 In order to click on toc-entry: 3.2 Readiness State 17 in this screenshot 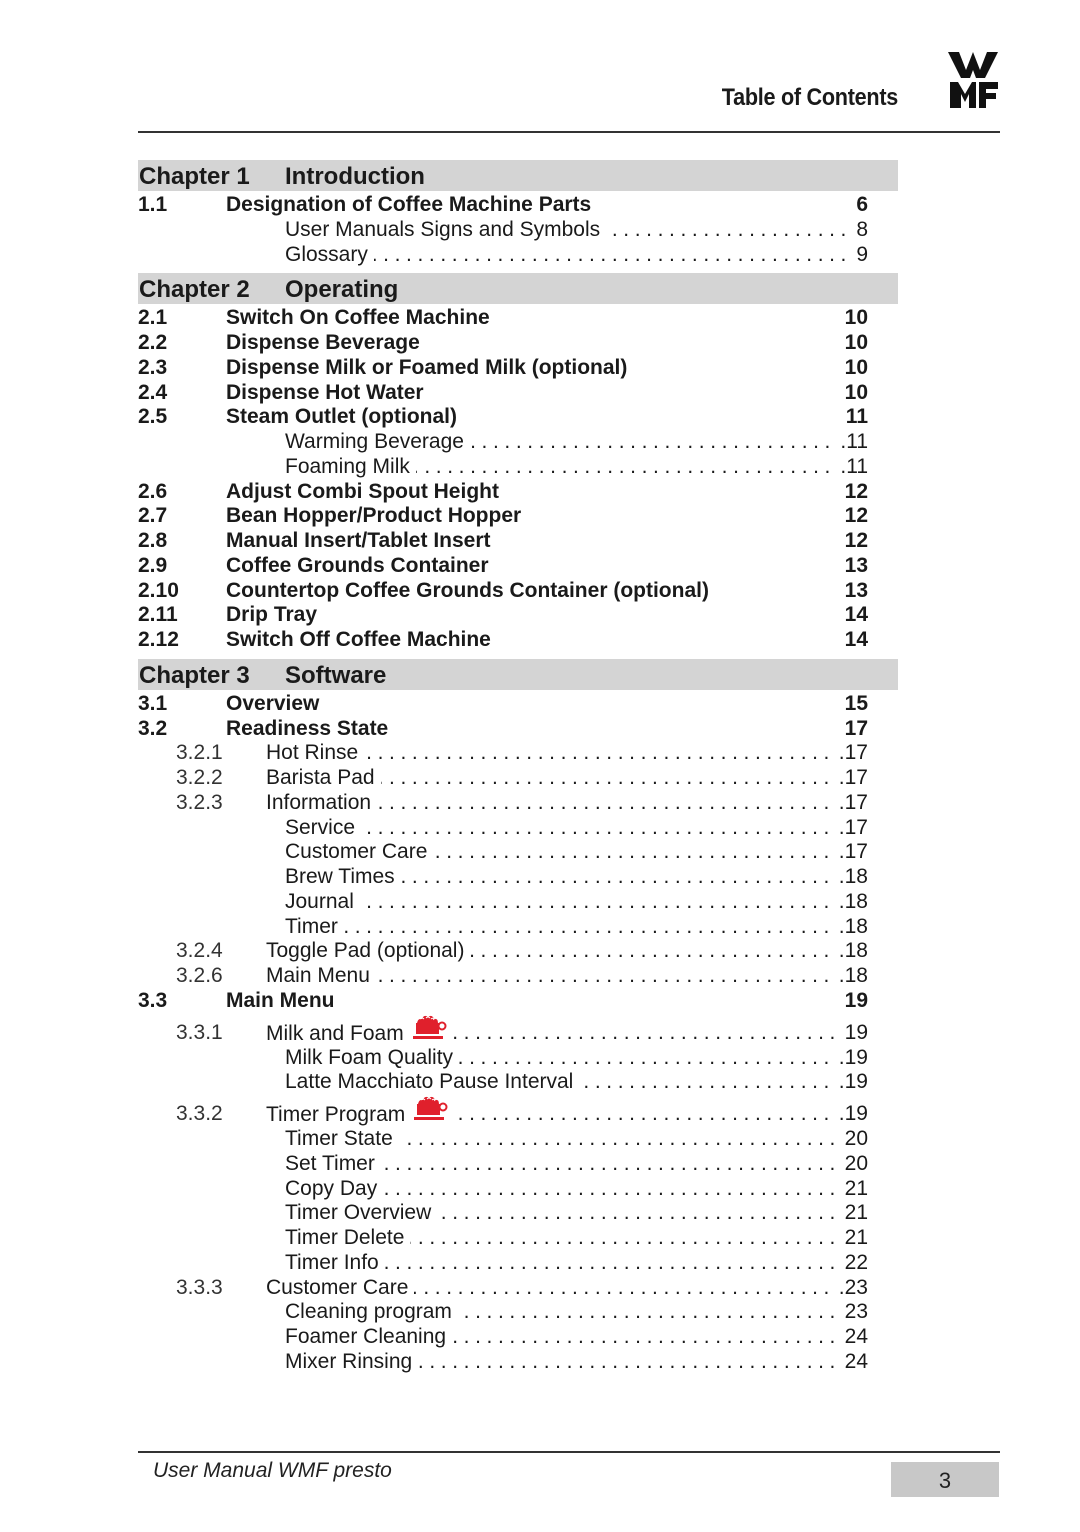, I will do `click(518, 729)`.